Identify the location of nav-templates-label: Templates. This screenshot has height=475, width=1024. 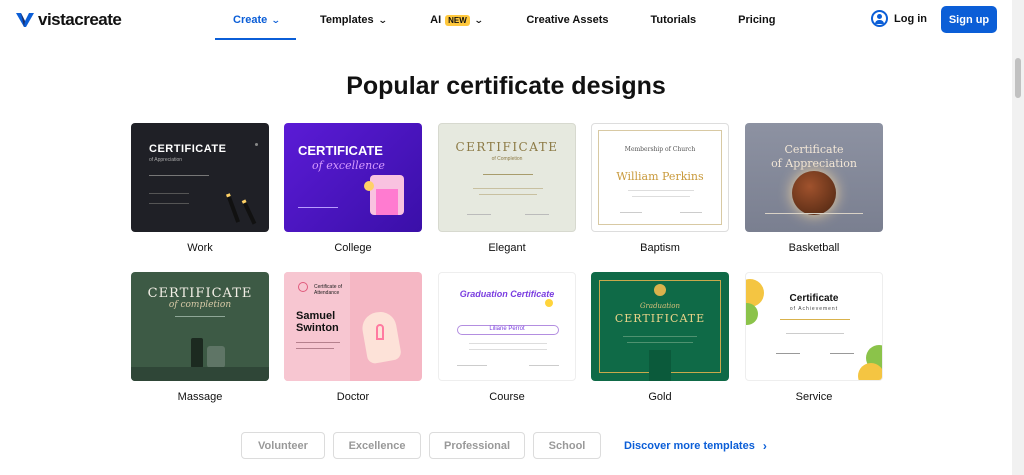
(347, 20).